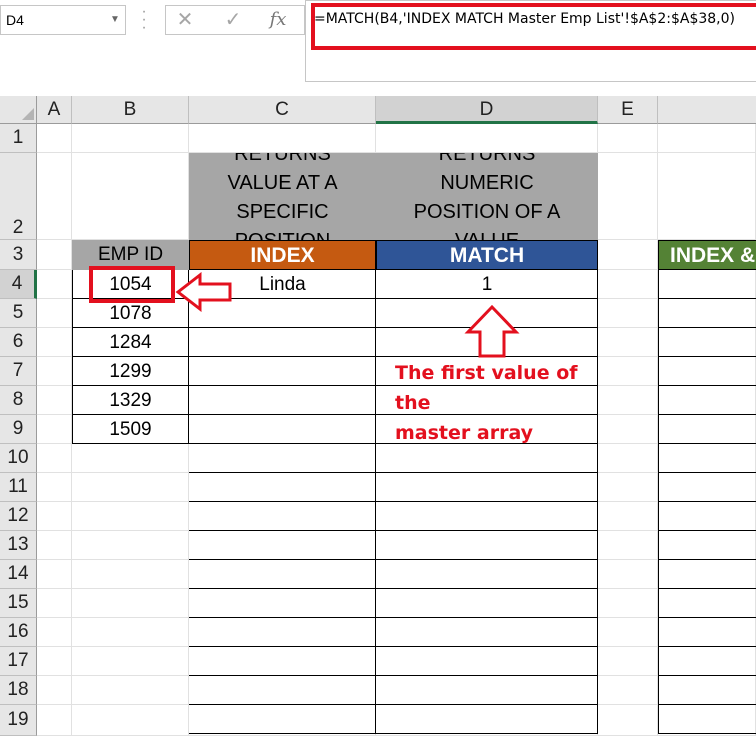 The width and height of the screenshot is (756, 736). I want to click on cell-d18, so click(487, 690).